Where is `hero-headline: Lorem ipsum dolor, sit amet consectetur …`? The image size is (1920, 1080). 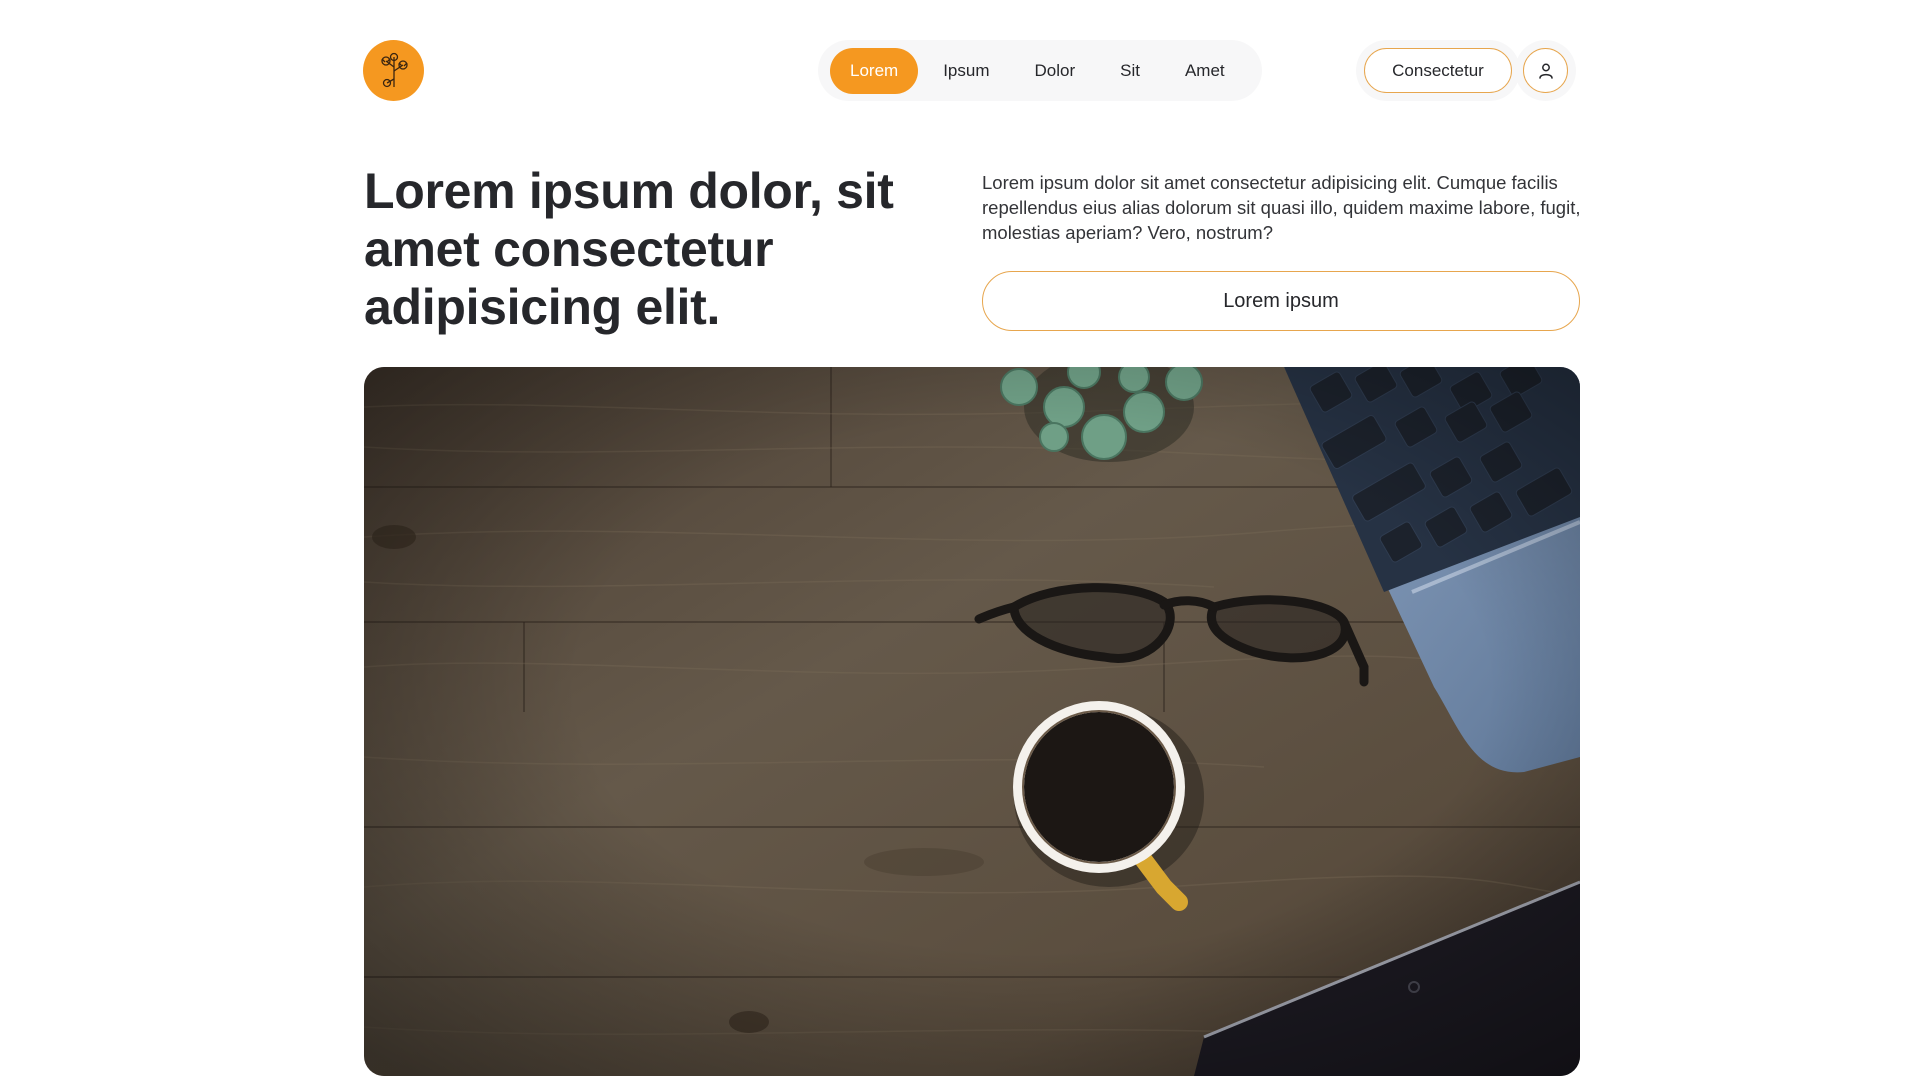 hero-headline: Lorem ipsum dolor, sit amet consectetur … is located at coordinates (629, 249).